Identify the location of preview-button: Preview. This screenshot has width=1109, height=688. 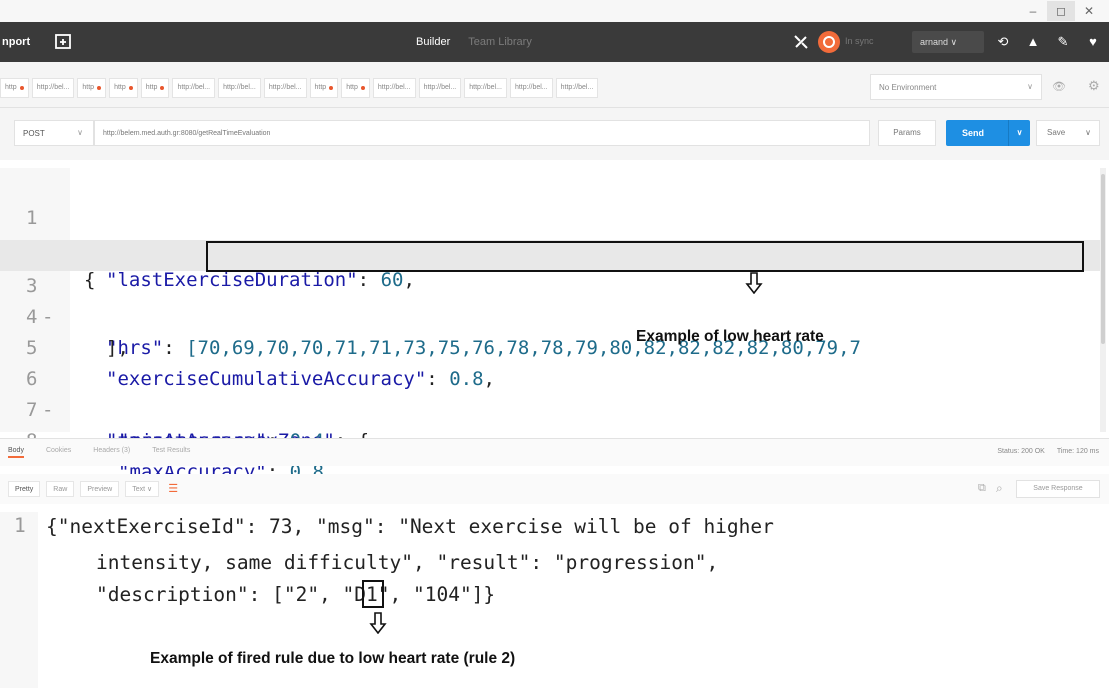
(100, 489).